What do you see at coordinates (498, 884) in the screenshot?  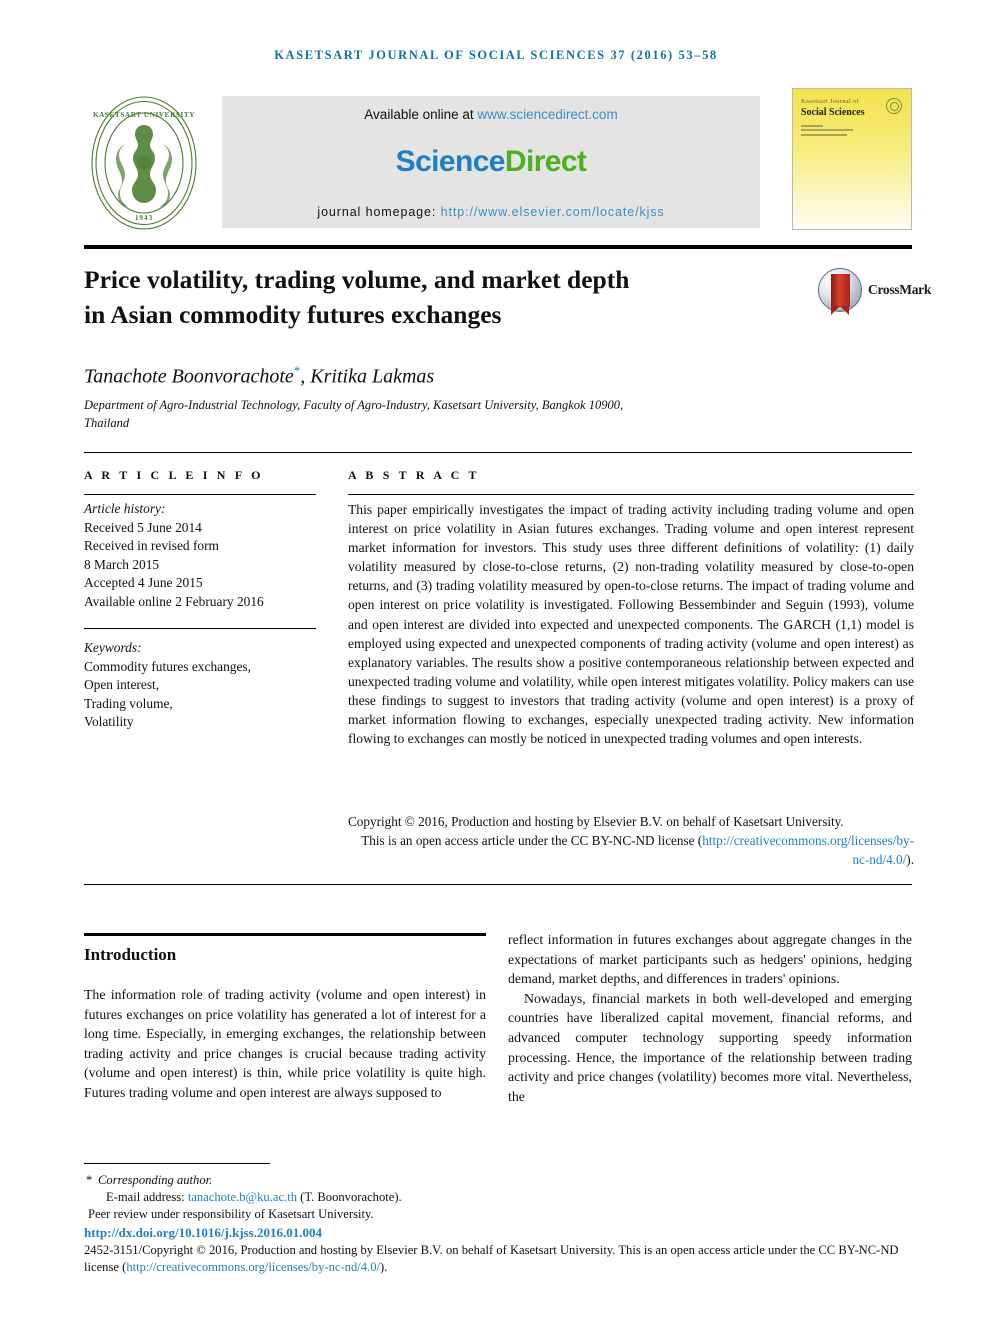 I see `abstract-bottom-divider` at bounding box center [498, 884].